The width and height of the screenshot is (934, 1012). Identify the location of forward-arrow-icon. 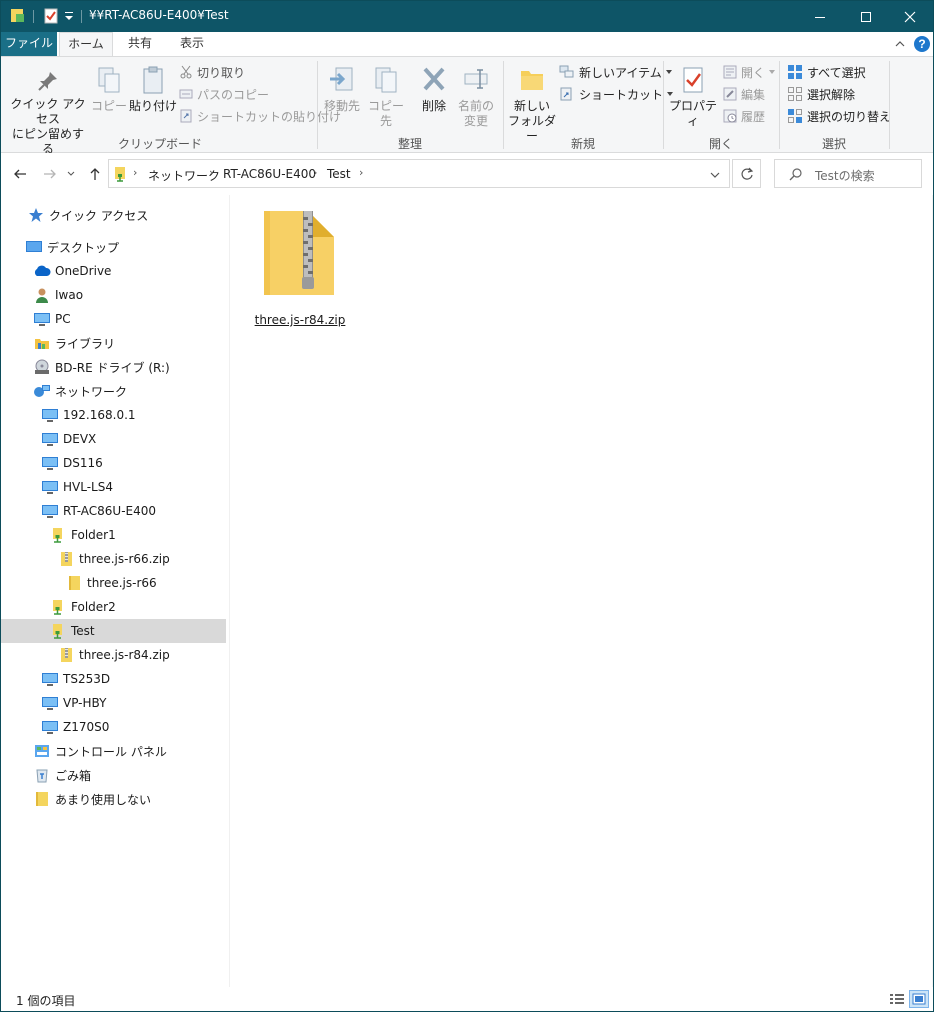
(50, 174).